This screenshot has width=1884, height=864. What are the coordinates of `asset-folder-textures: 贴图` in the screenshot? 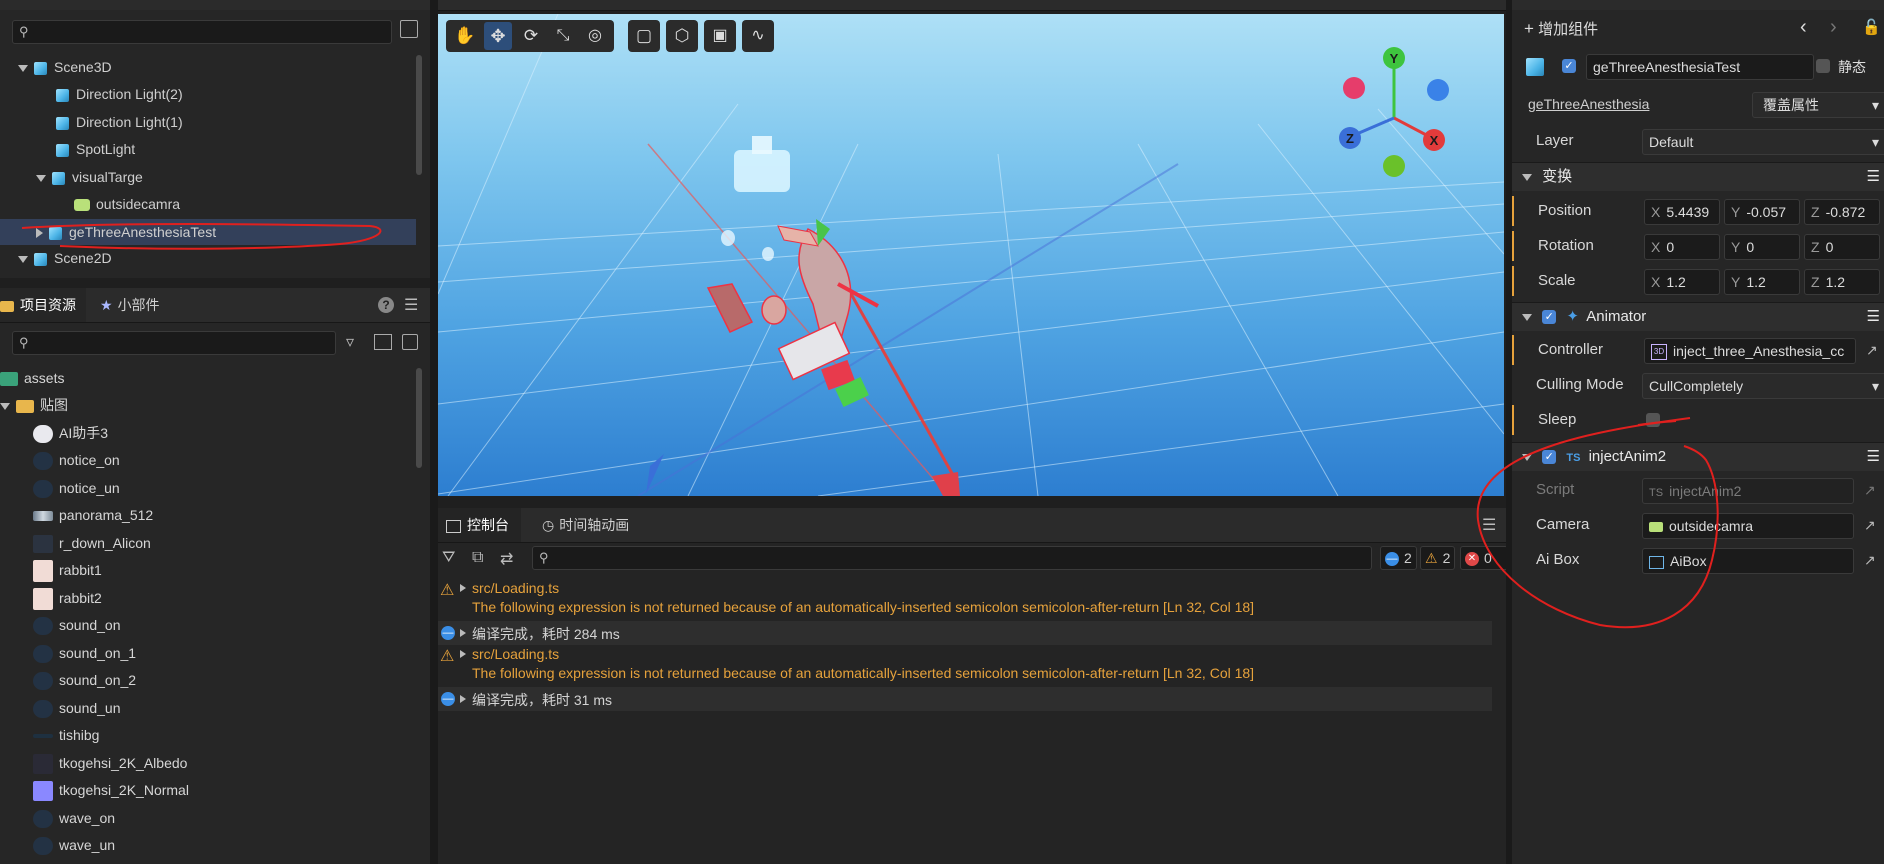 It's located at (34, 405).